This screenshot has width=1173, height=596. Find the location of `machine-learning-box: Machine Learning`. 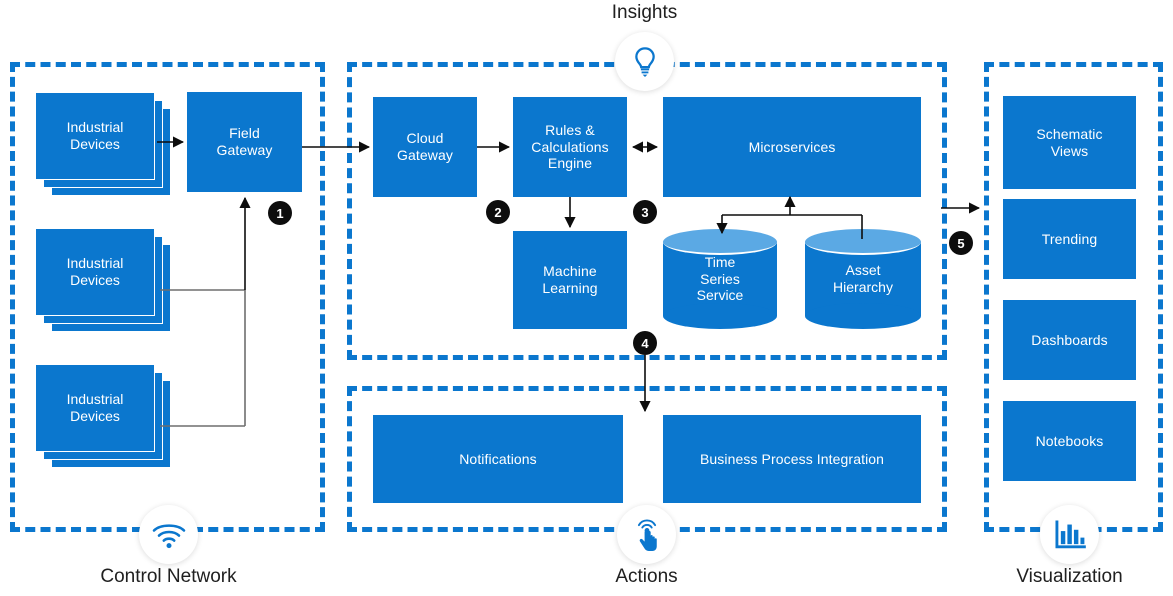

machine-learning-box: Machine Learning is located at coordinates (570, 280).